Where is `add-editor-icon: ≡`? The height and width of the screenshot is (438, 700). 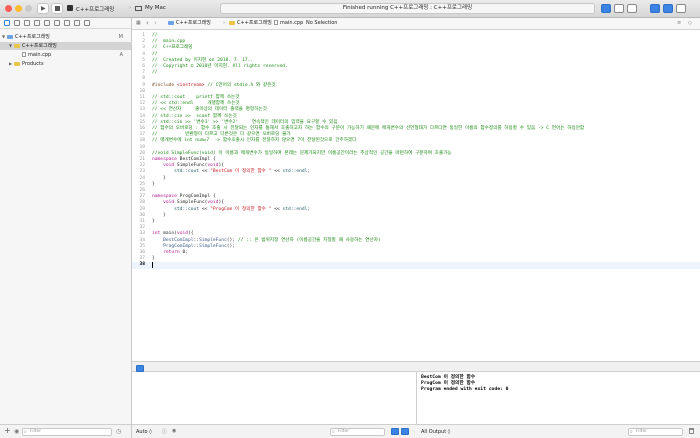
add-editor-icon: ≡ is located at coordinates (679, 23).